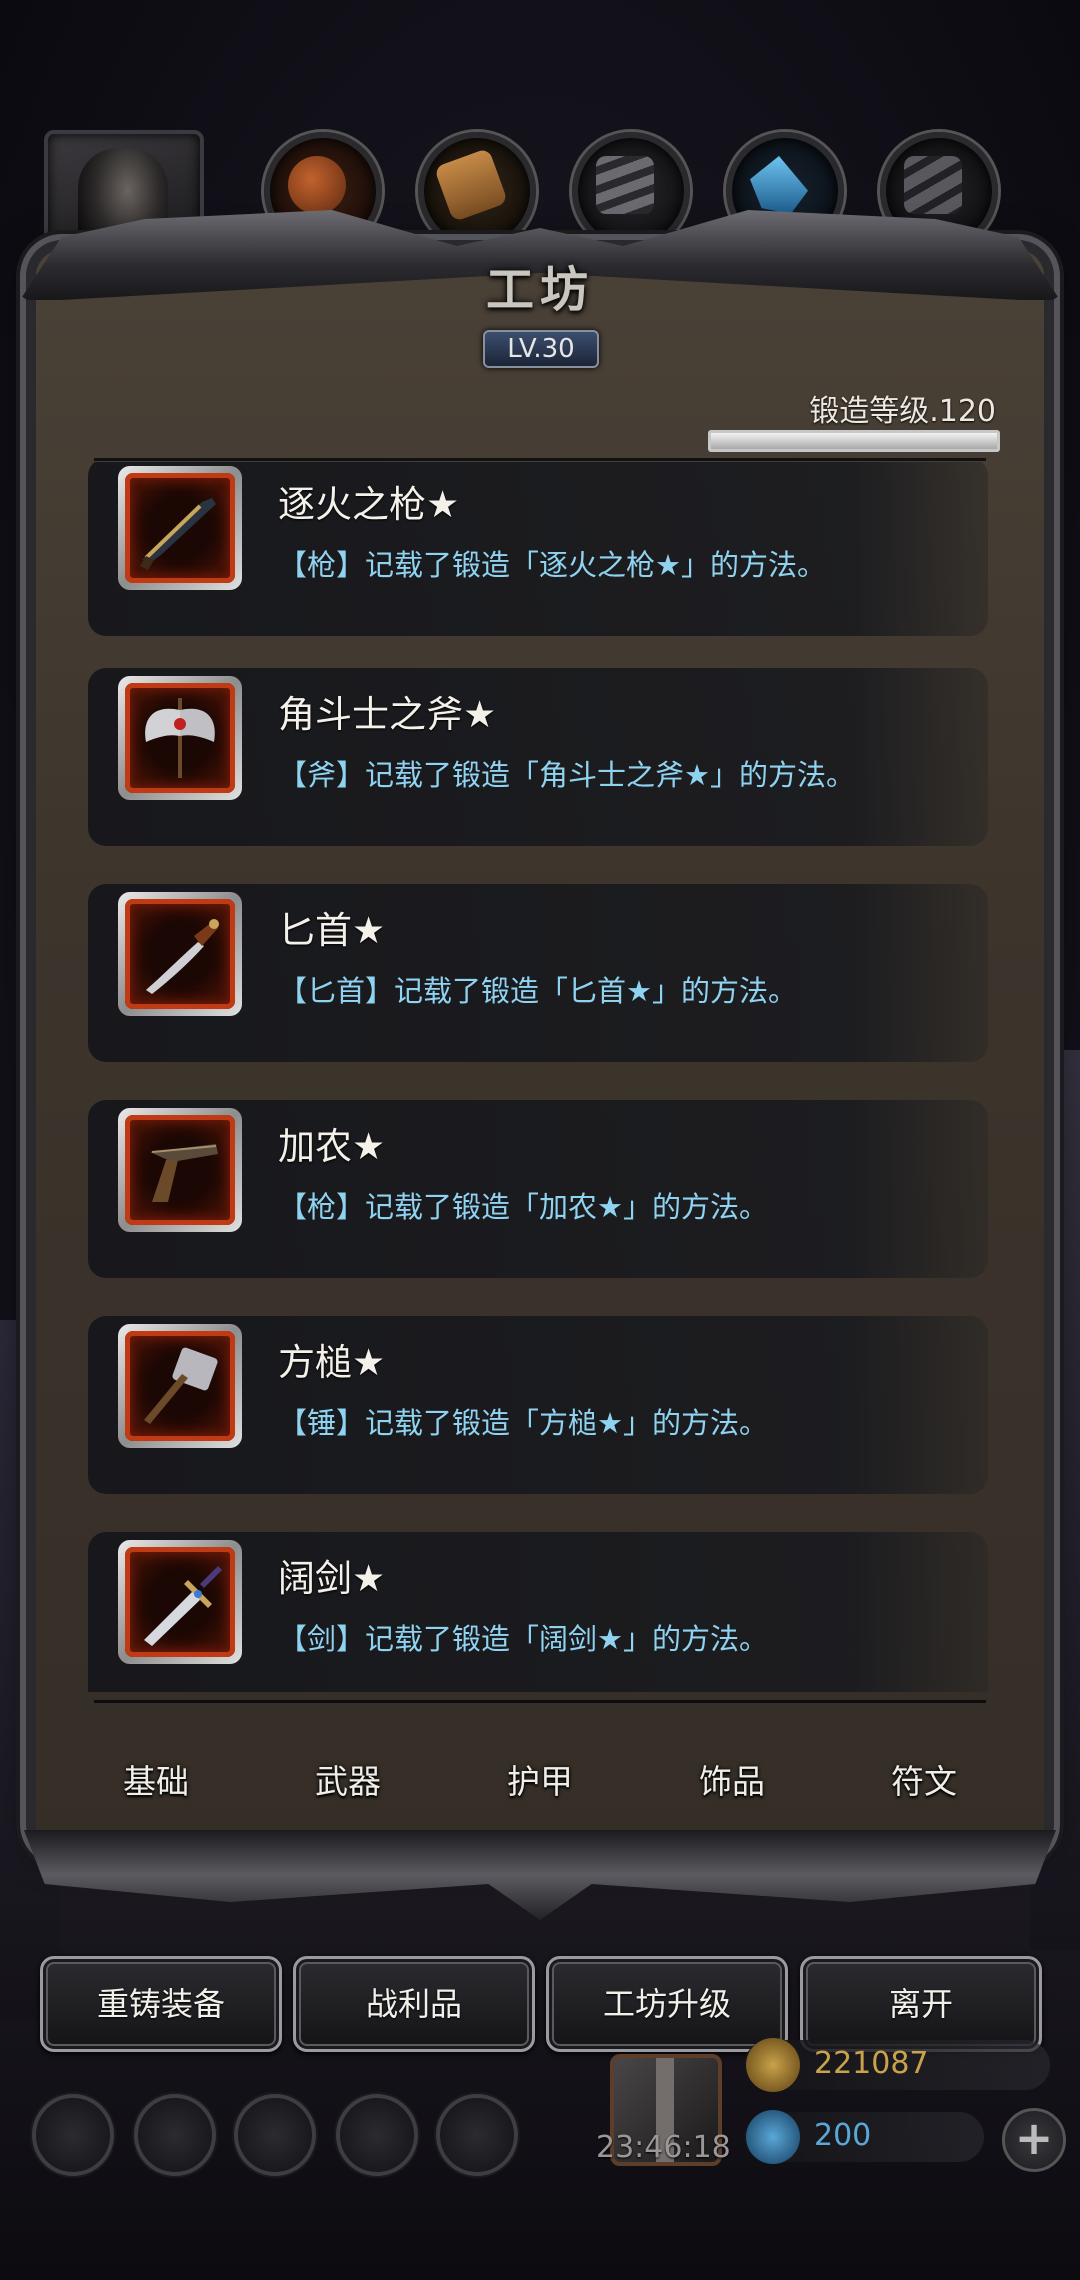  I want to click on category-tabs: 基础 武器 护甲 饰品 符文, so click(540, 1782).